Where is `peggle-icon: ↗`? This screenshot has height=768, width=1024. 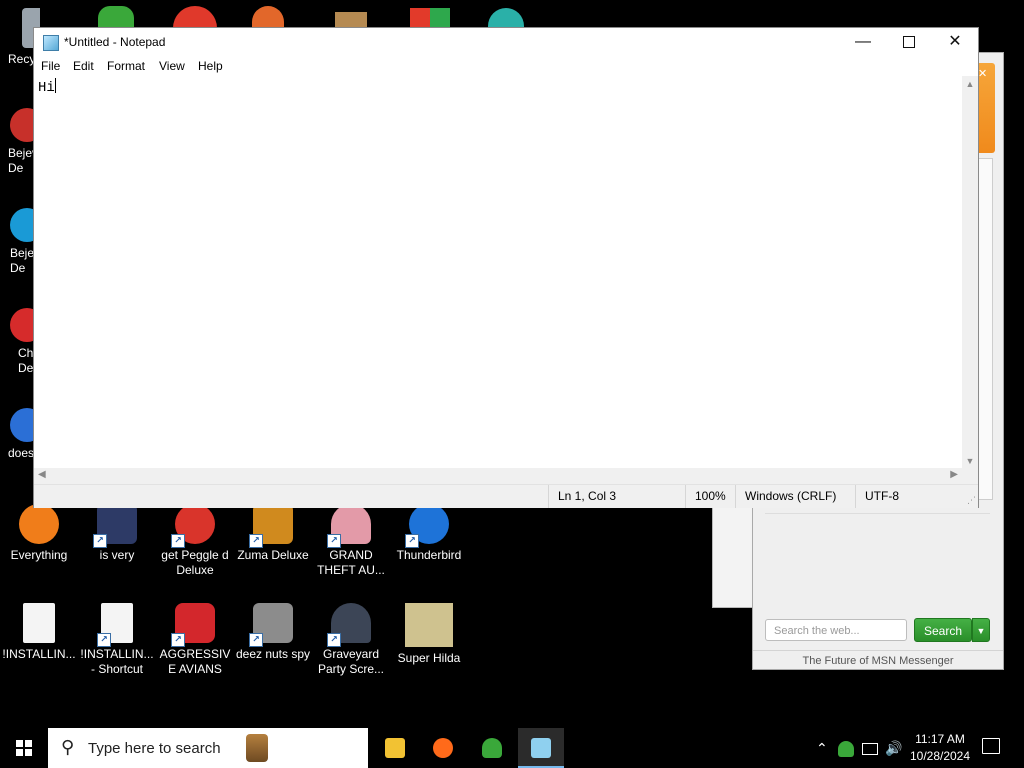
peggle-icon: ↗ is located at coordinates (193, 526).